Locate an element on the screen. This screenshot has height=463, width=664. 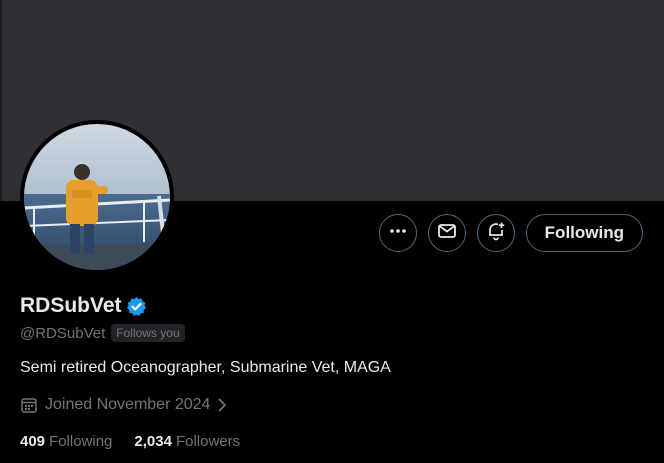
following-stat-link: 409 Following is located at coordinates (66, 441).